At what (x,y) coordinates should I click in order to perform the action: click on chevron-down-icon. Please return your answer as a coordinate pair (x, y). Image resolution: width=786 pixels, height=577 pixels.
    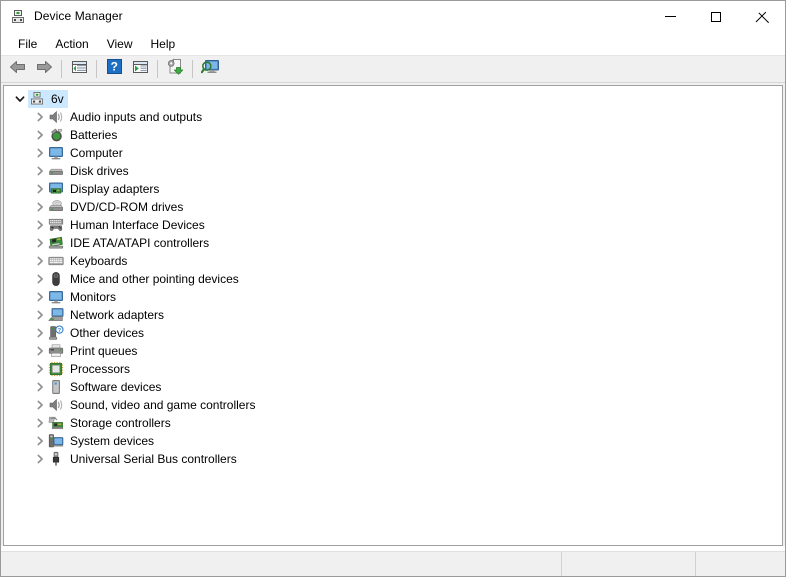
    Looking at the image, I should click on (20, 99).